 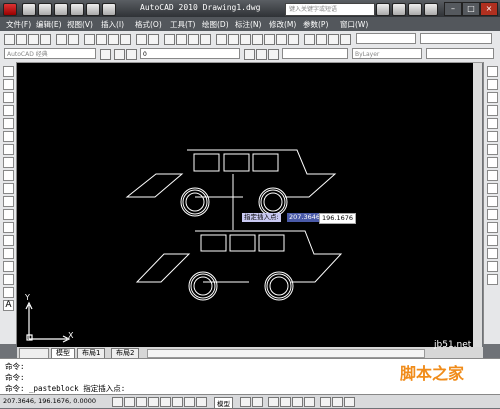 I want to click on spline-icon, so click(x=8, y=175).